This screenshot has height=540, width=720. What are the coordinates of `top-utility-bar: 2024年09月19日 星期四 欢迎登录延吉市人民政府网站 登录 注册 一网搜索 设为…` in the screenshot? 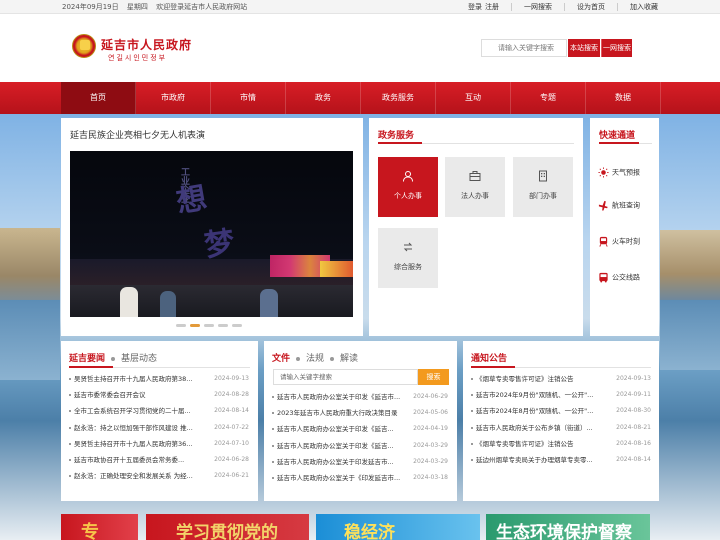 It's located at (360, 7).